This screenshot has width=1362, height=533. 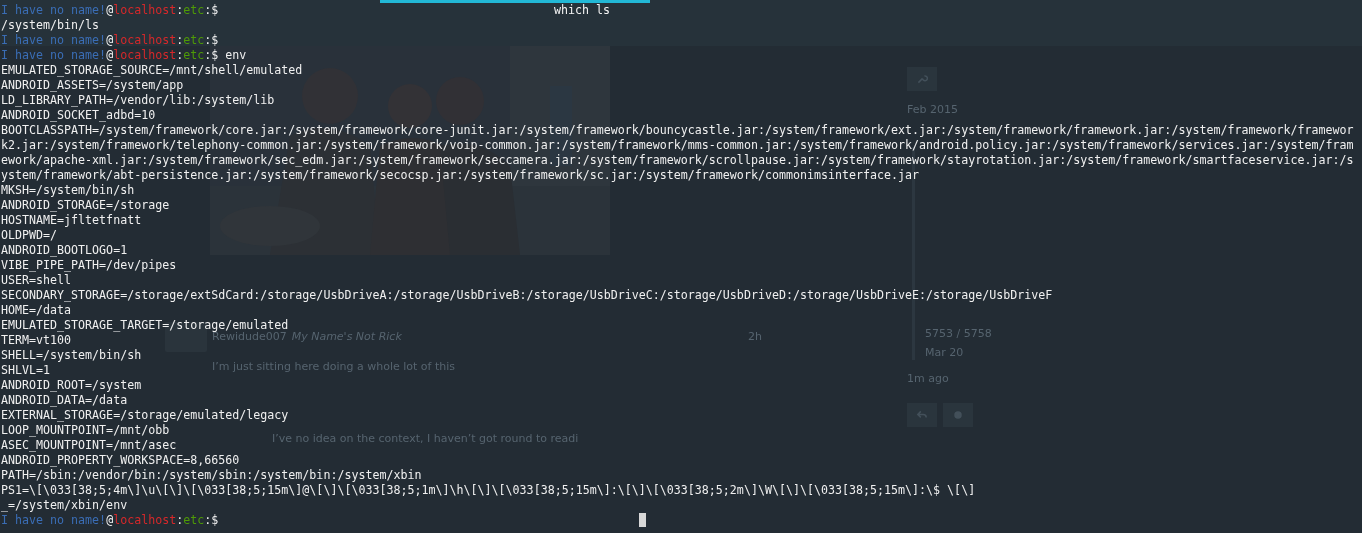 What do you see at coordinates (928, 379) in the screenshot?
I see `timeline-ago: 1m ago` at bounding box center [928, 379].